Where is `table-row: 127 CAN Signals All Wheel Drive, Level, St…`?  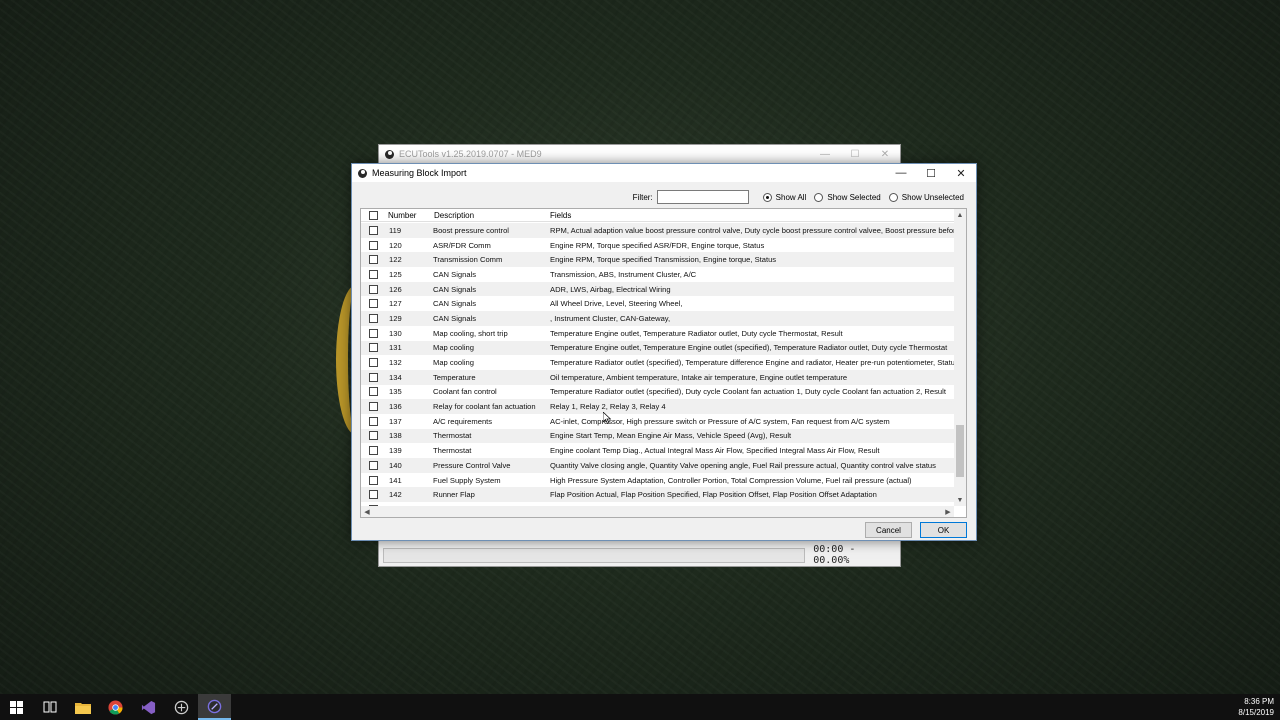 table-row: 127 CAN Signals All Wheel Drive, Level, St… is located at coordinates (657, 304).